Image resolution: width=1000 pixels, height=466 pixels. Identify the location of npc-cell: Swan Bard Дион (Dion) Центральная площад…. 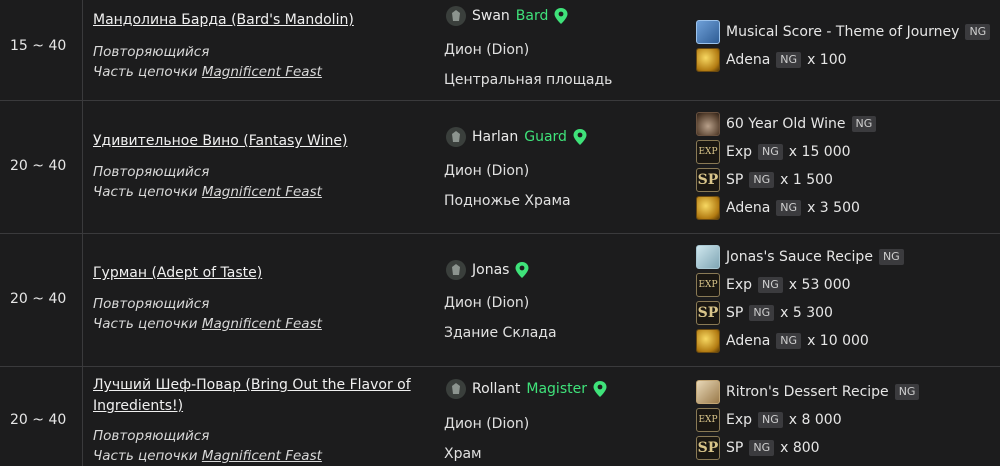
(559, 50).